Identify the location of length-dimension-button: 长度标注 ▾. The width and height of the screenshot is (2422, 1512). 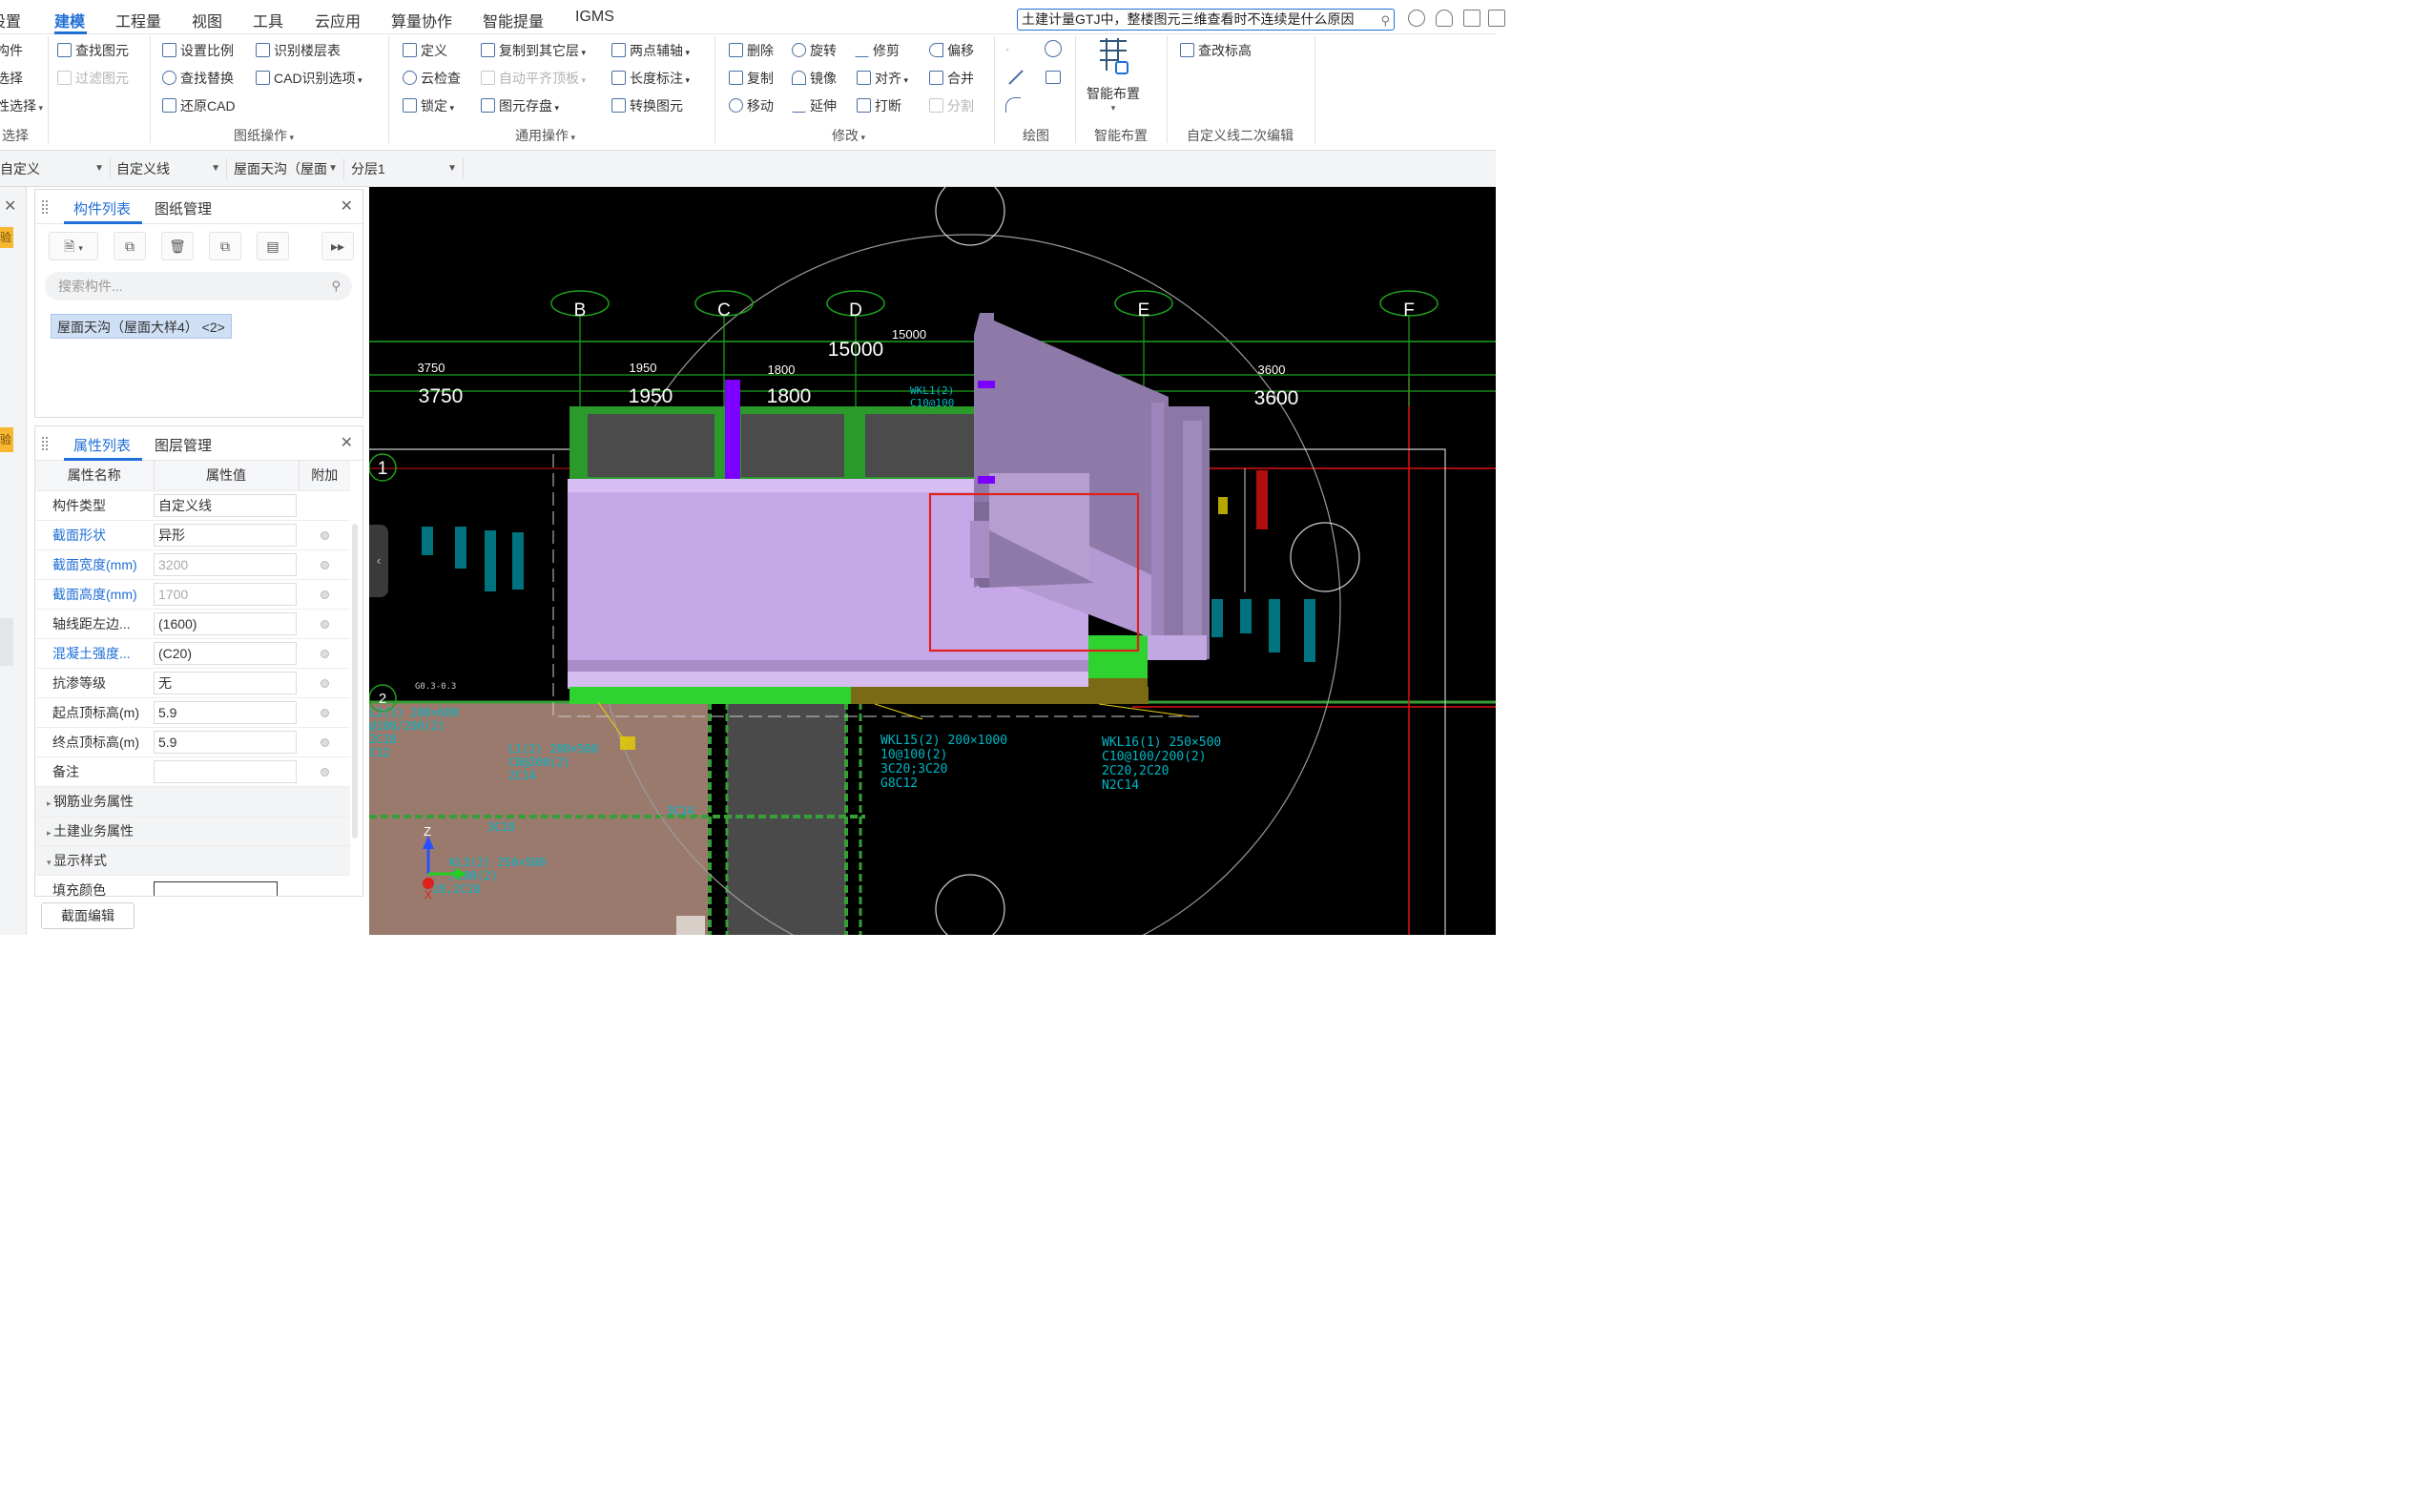
(650, 78).